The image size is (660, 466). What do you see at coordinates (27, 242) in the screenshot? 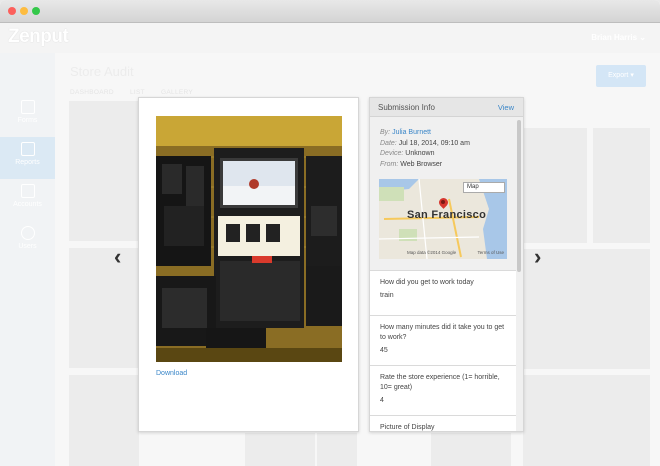
I see `sidebar-item-users: Users` at bounding box center [27, 242].